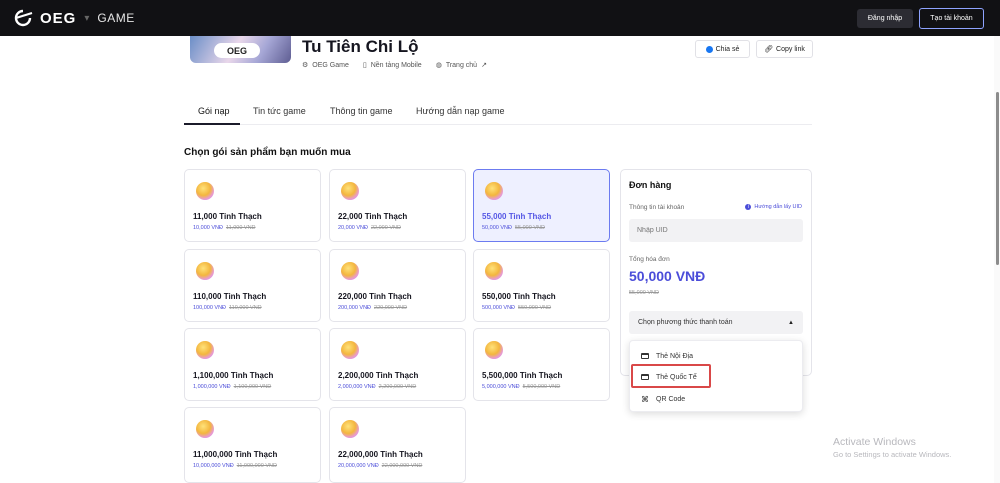 The height and width of the screenshot is (483, 1000). I want to click on activate-windows-title: Activate Windows, so click(874, 442).